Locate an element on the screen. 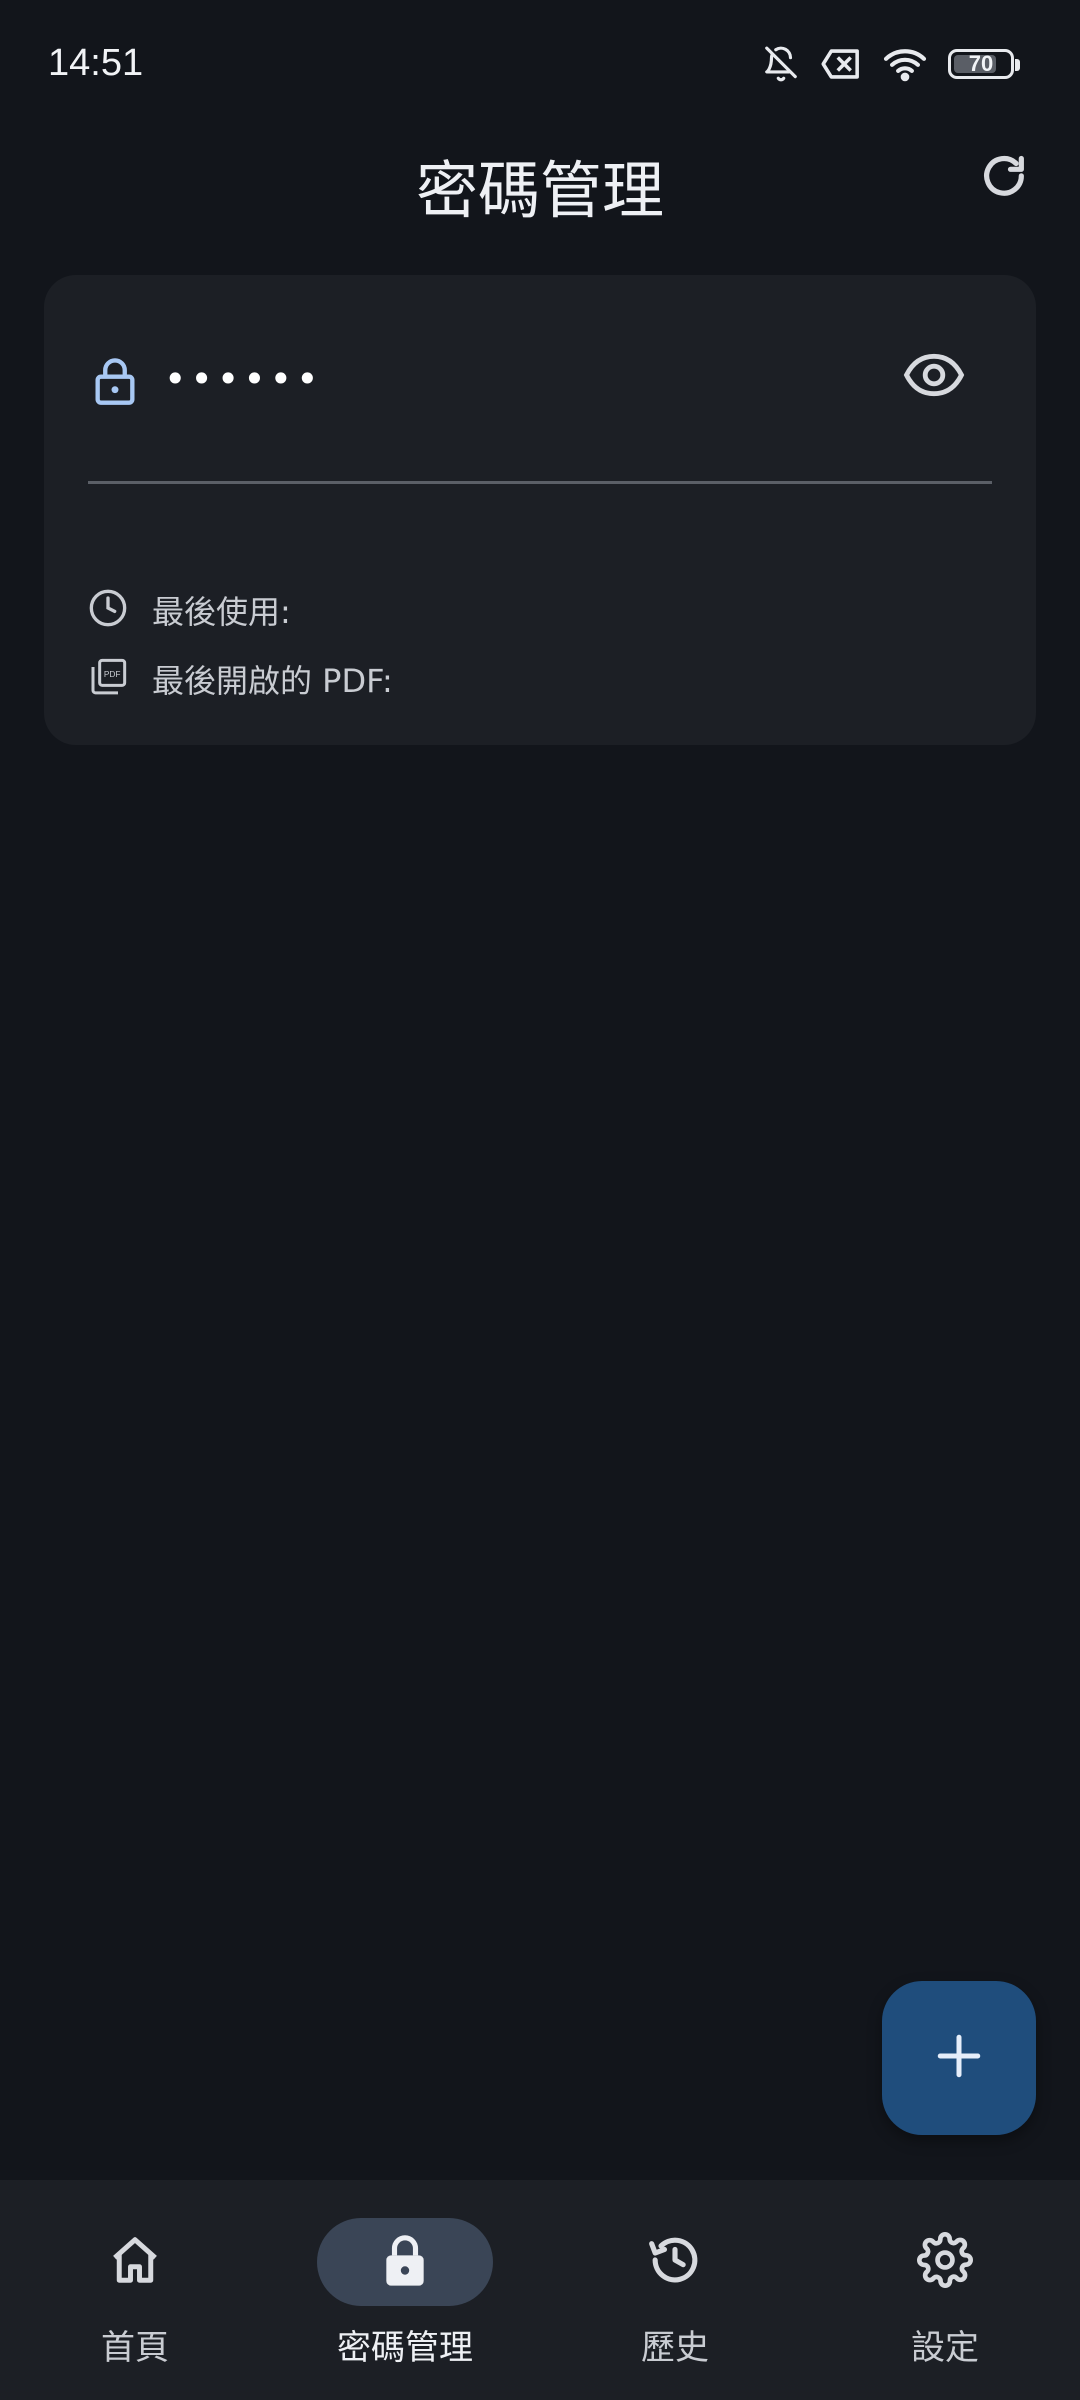 This screenshot has height=2400, width=1080. svg-text: PDF is located at coordinates (112, 674).